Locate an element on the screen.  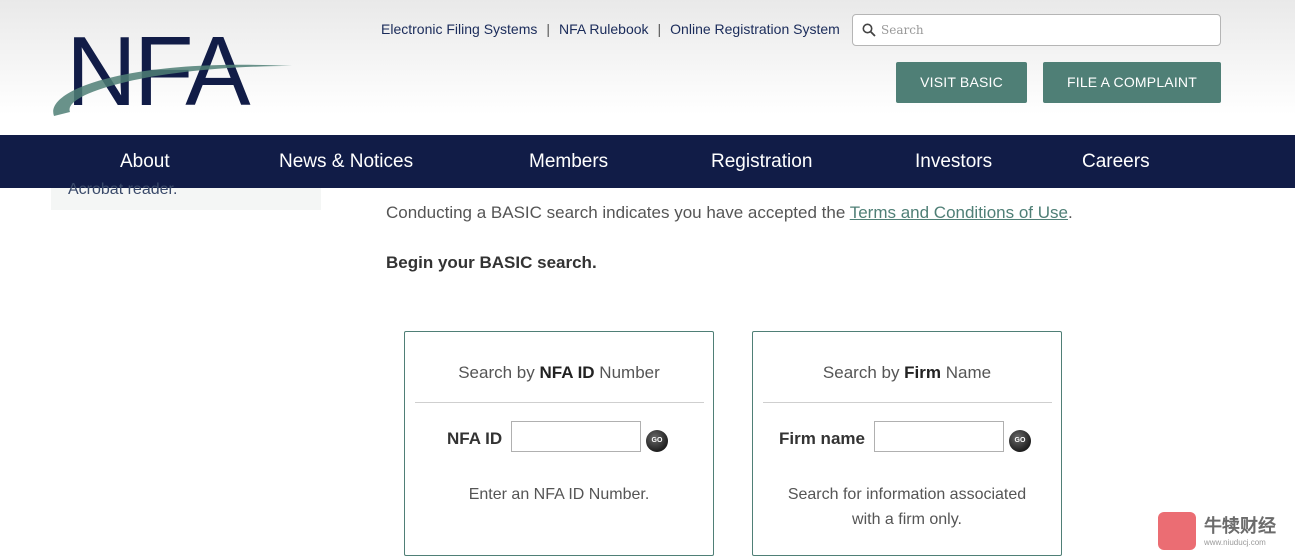
terms-notice-suffix: . is located at coordinates (1070, 212).